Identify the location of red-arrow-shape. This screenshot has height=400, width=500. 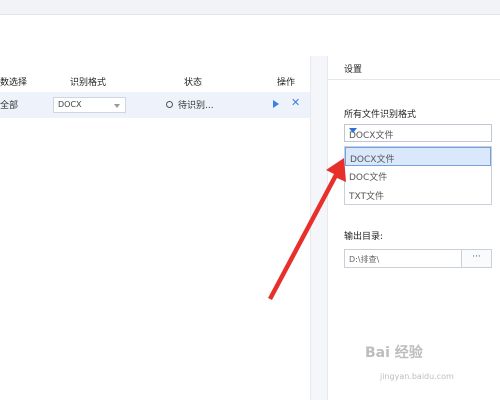
(307, 229).